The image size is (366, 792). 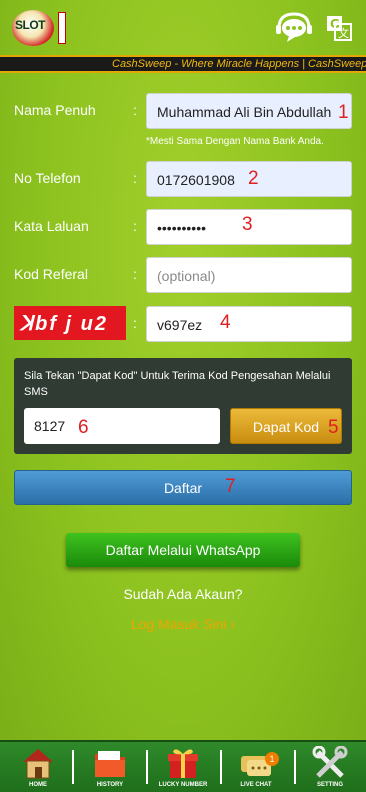 What do you see at coordinates (122, 426) in the screenshot?
I see `sms-code-input: 8127` at bounding box center [122, 426].